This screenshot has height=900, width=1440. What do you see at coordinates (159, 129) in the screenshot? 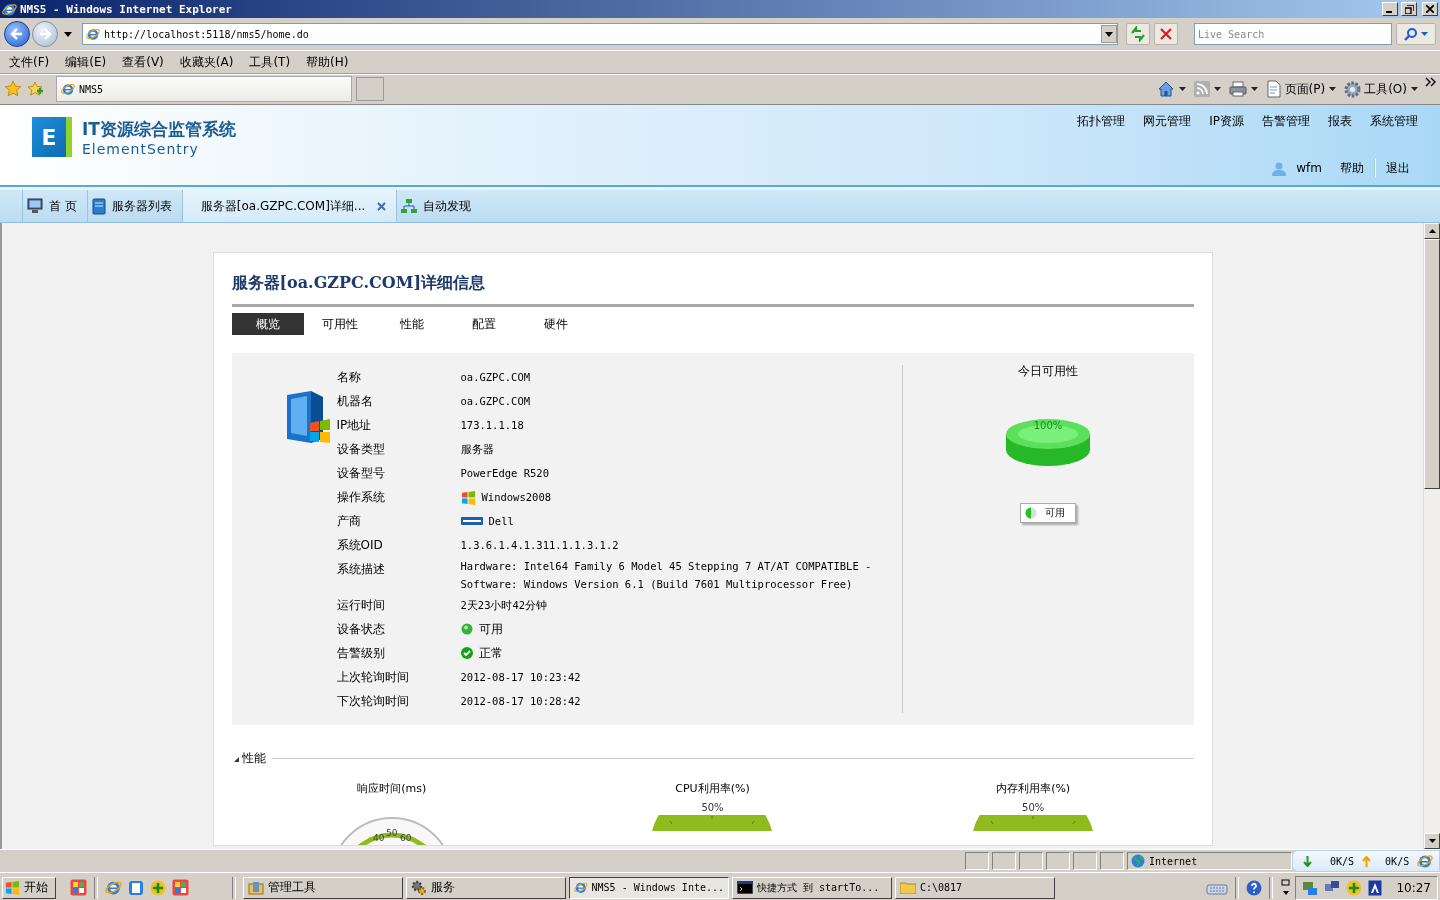
I see `app-title: IT资源综合监管系统` at bounding box center [159, 129].